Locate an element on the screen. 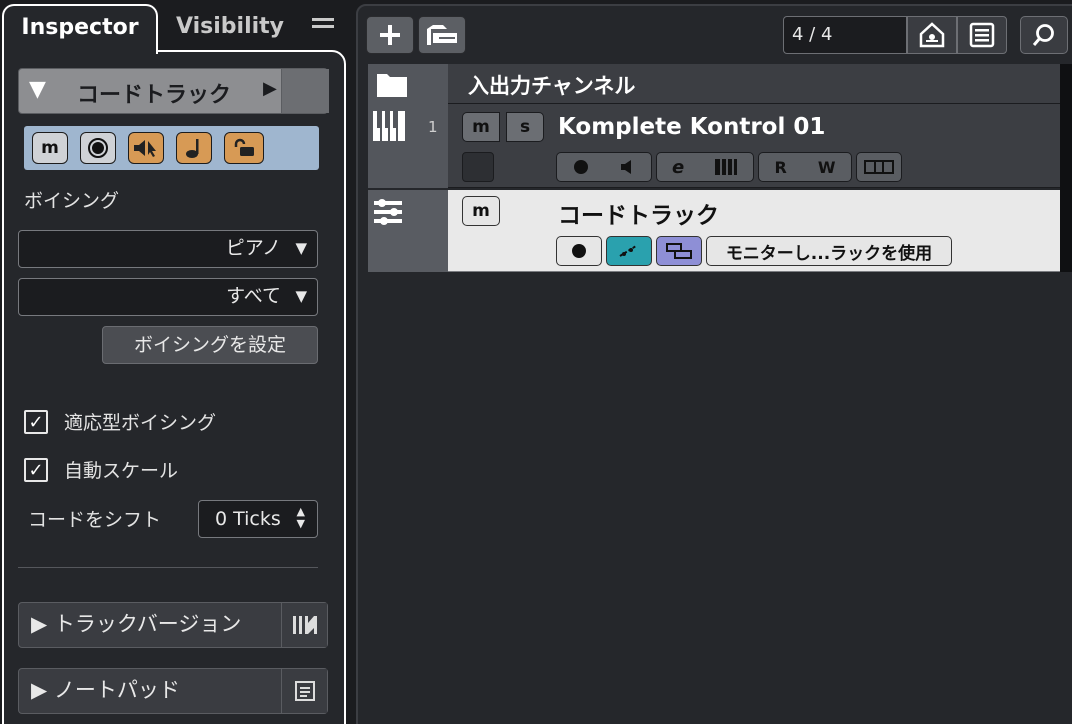  add-track-button is located at coordinates (390, 35).